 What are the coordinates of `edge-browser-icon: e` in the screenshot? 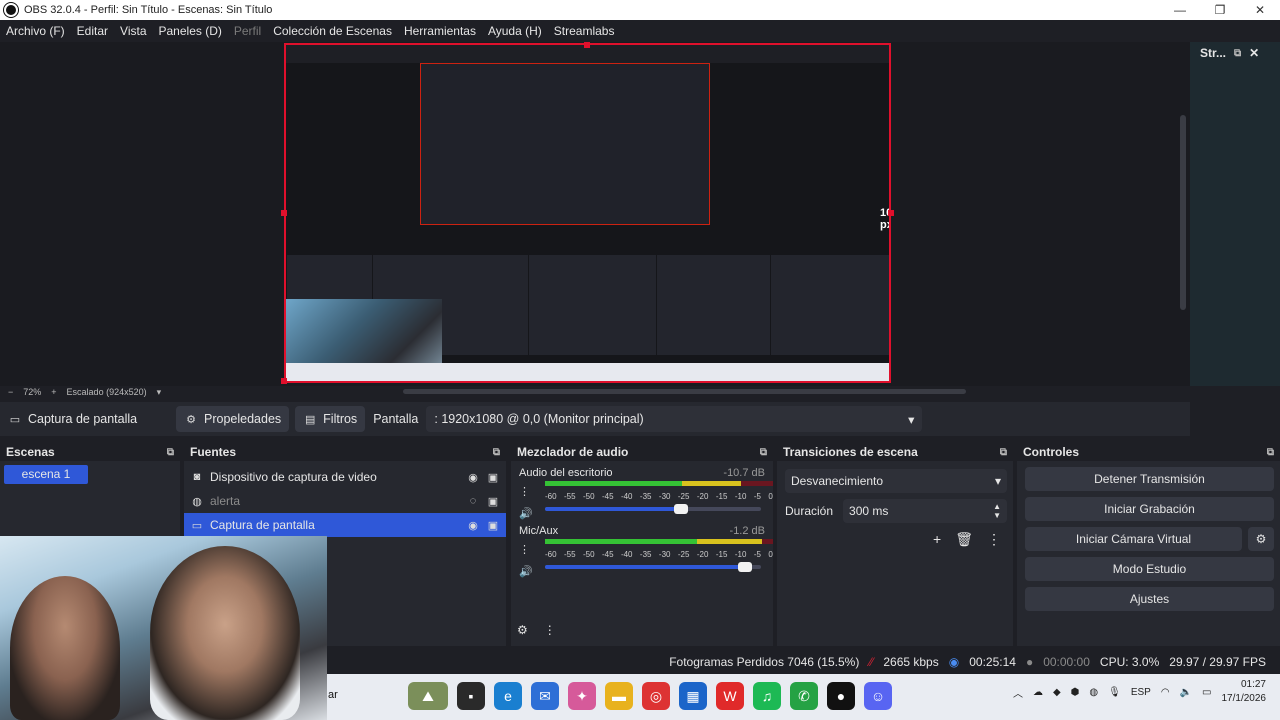 It's located at (508, 696).